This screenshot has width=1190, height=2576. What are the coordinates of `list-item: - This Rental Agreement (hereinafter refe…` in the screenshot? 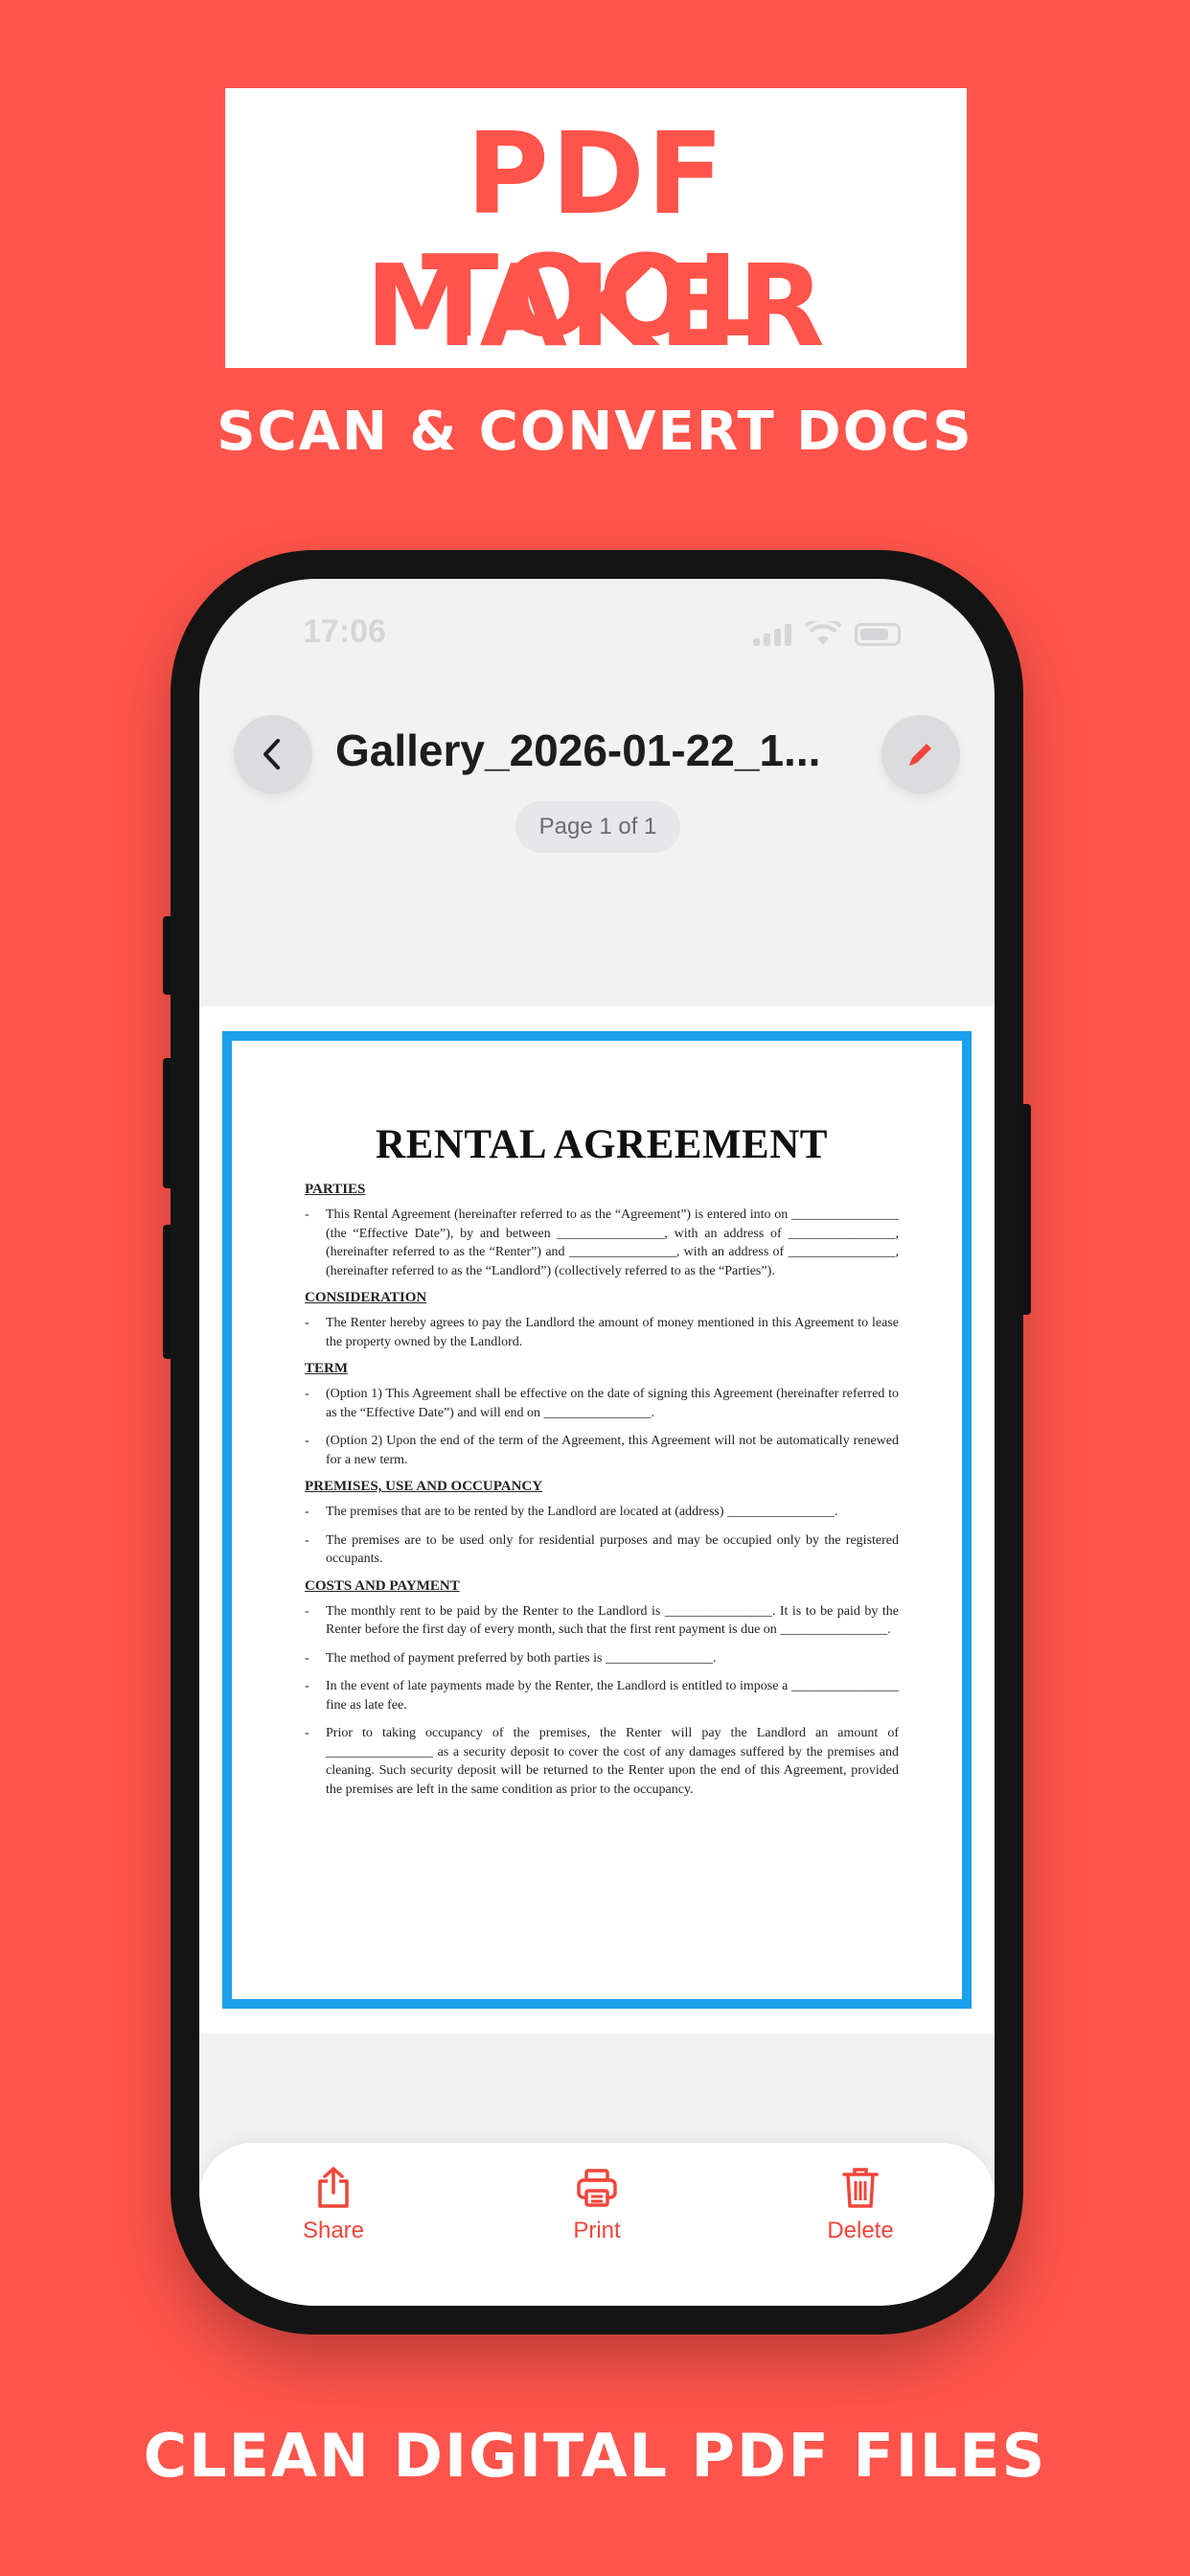 It's located at (602, 1243).